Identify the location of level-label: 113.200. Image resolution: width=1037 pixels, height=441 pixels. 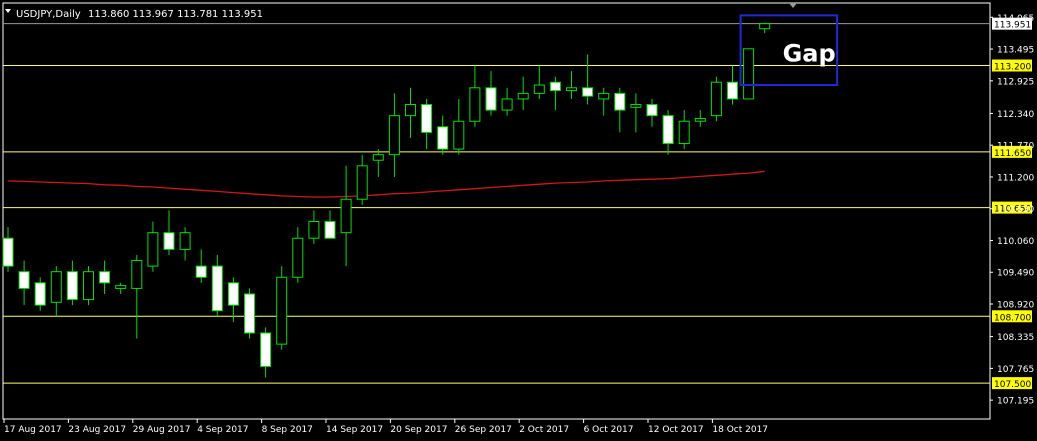
(1012, 68).